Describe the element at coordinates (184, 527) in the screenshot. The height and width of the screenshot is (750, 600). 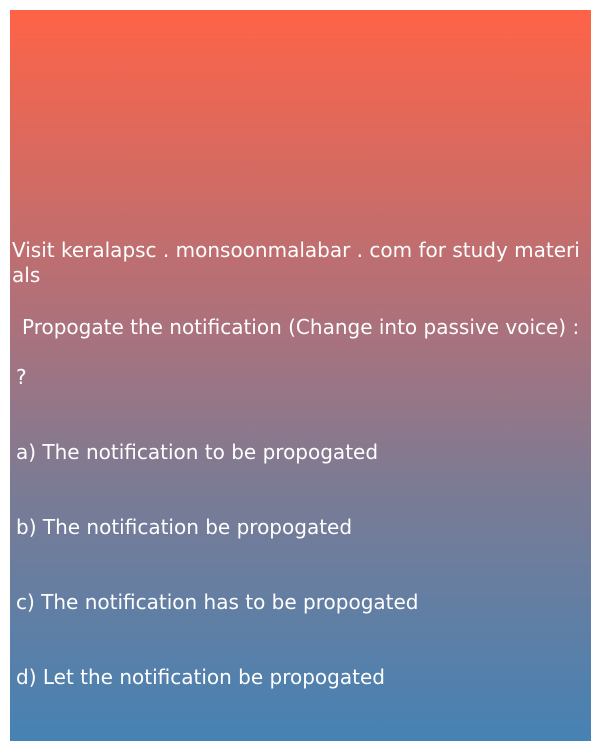
I see `option-b: b) The notification be propogated` at that location.